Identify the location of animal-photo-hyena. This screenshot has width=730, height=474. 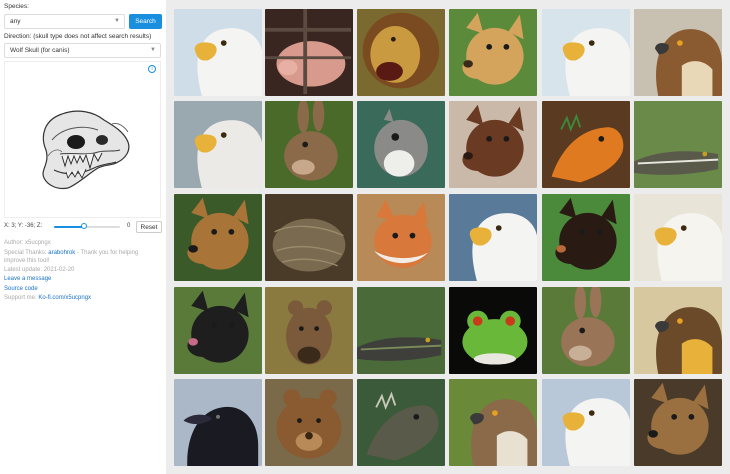
(309, 330).